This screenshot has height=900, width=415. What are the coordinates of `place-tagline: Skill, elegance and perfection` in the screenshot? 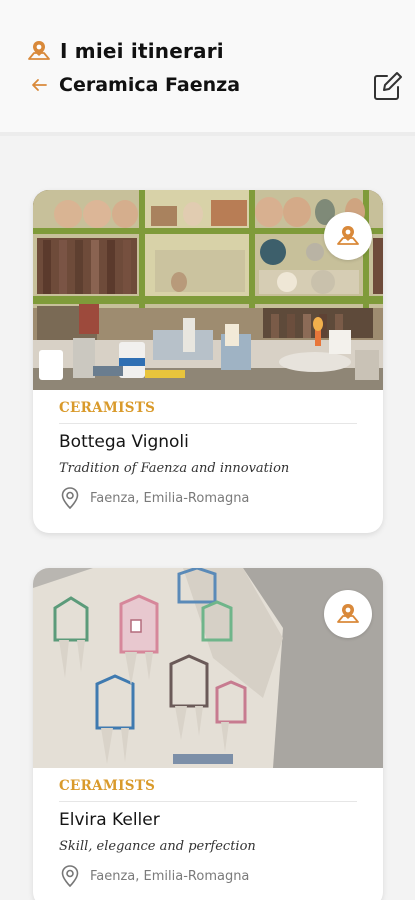 It's located at (157, 846).